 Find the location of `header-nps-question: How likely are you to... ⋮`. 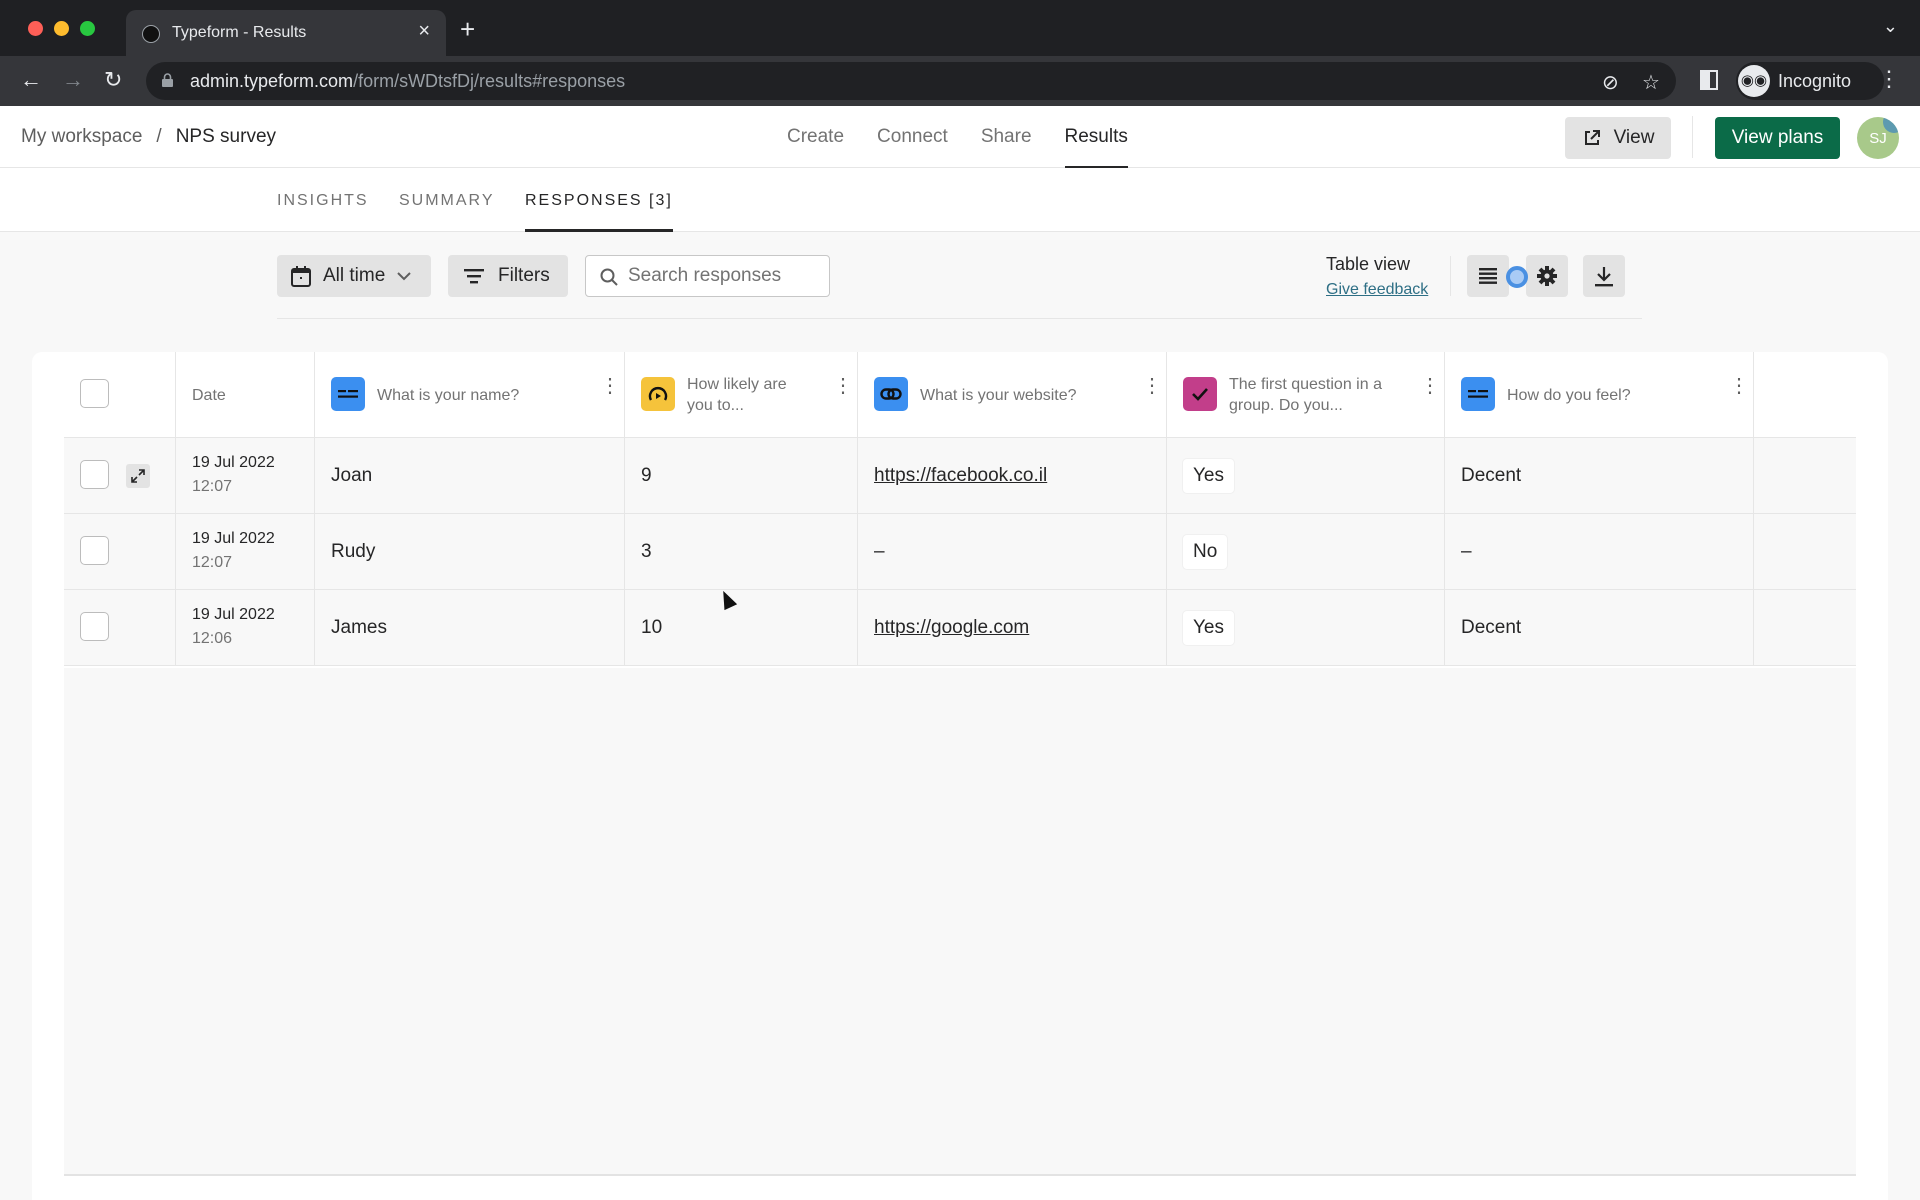

header-nps-question: How likely are you to... ⋮ is located at coordinates (741, 394).